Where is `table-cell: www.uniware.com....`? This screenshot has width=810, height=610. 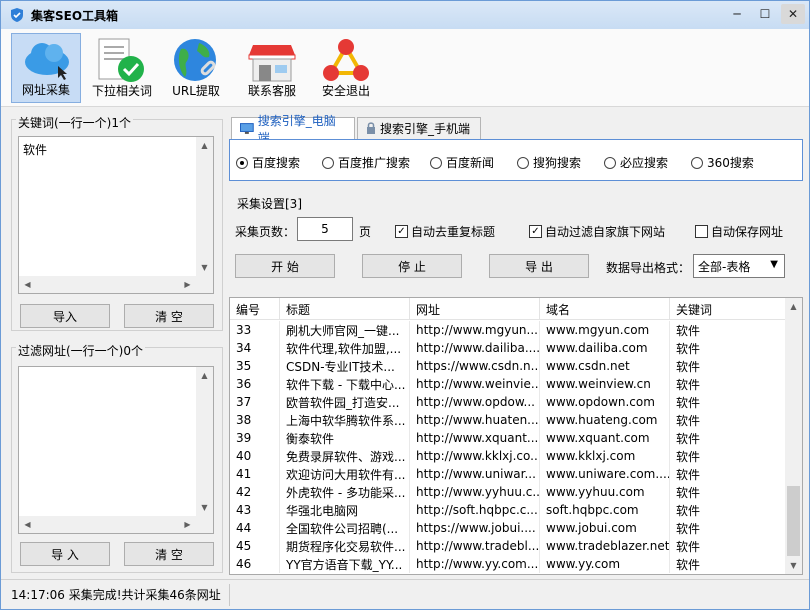
table-cell: www.uniware.com.... is located at coordinates (605, 474).